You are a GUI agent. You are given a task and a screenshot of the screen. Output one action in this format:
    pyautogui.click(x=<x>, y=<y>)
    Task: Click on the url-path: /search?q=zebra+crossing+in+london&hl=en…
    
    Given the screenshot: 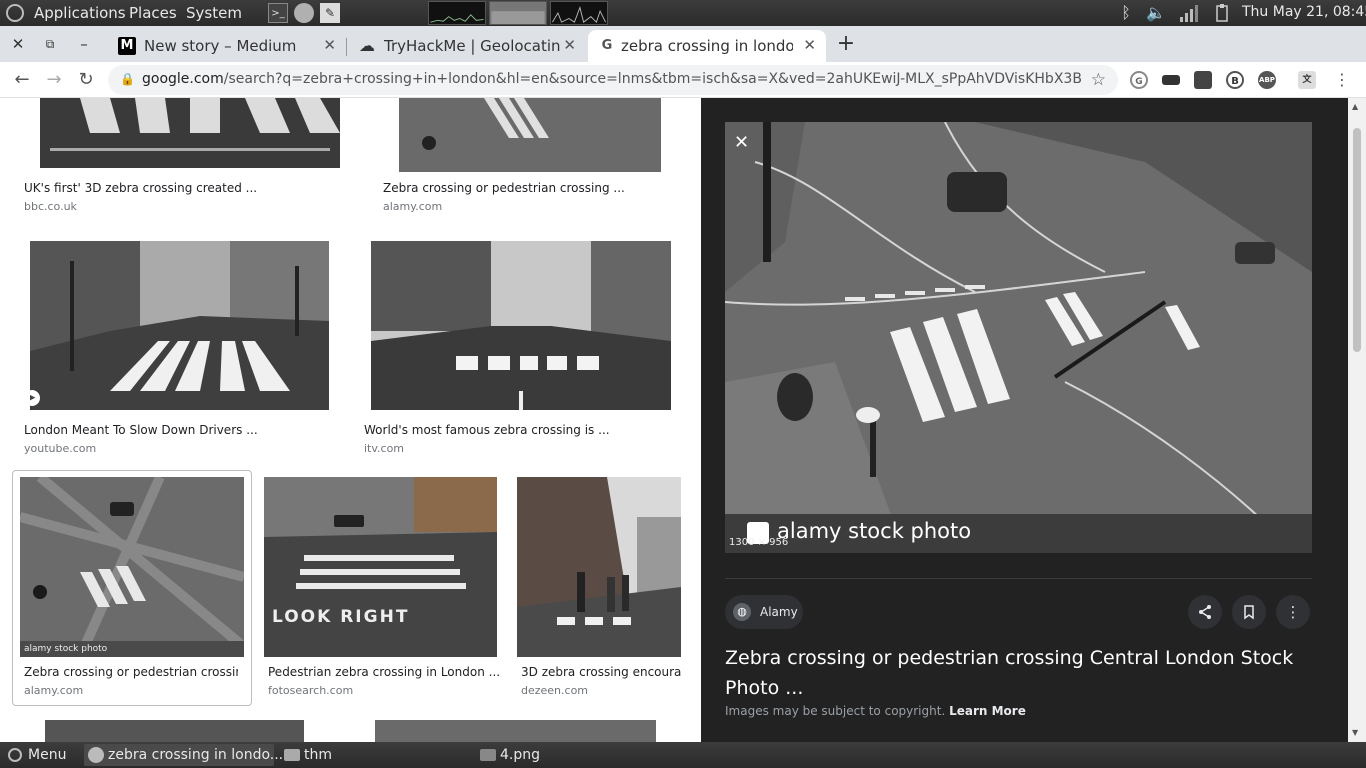 What is the action you would take?
    pyautogui.click(x=652, y=79)
    